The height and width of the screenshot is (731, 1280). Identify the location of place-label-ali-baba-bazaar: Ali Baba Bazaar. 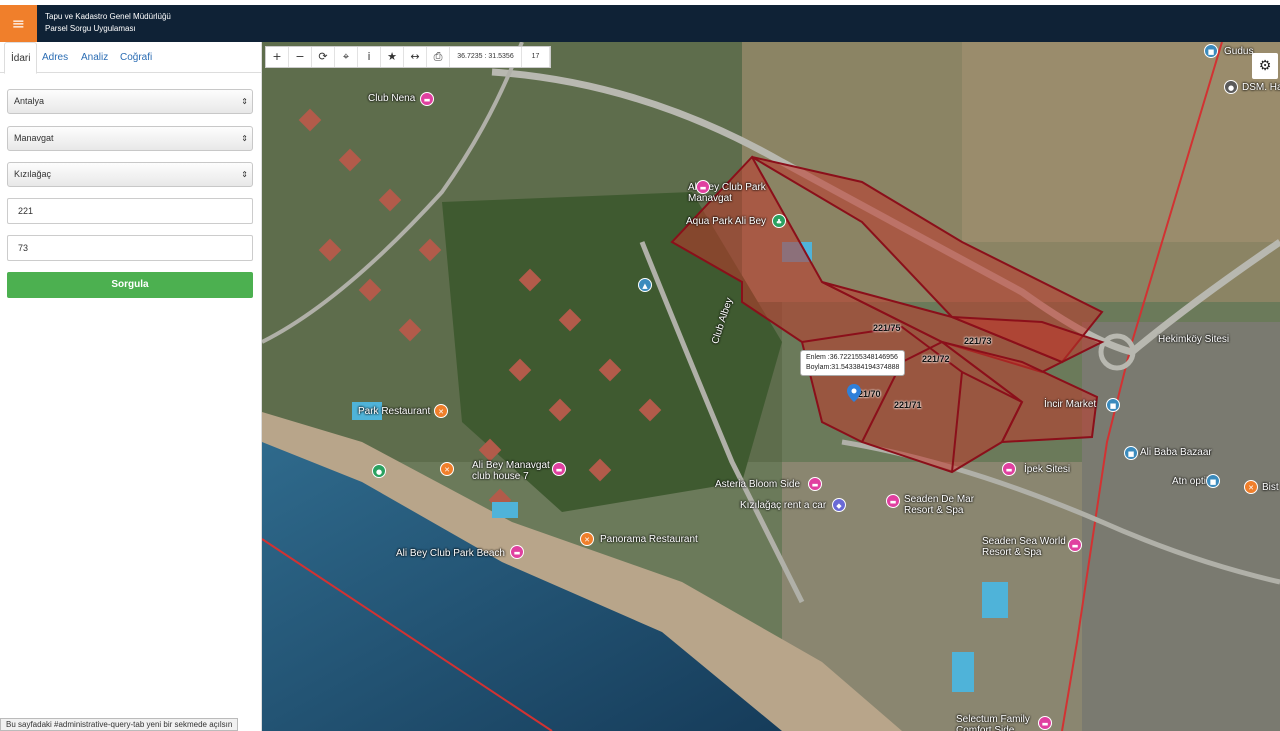
(1176, 452).